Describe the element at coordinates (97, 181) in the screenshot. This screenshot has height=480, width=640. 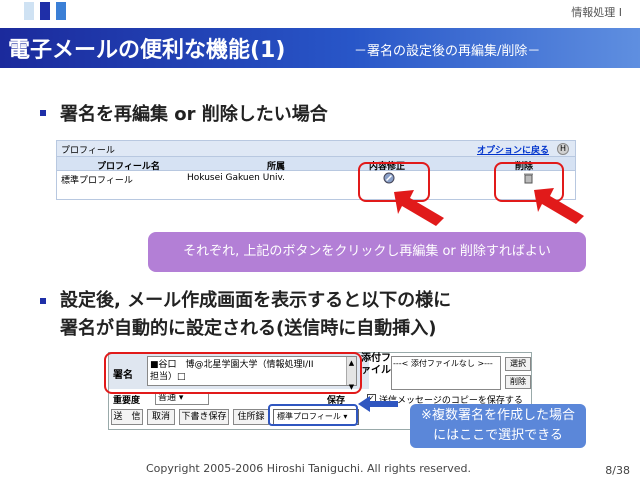
I see `profile-name: 標準プロフィール` at that location.